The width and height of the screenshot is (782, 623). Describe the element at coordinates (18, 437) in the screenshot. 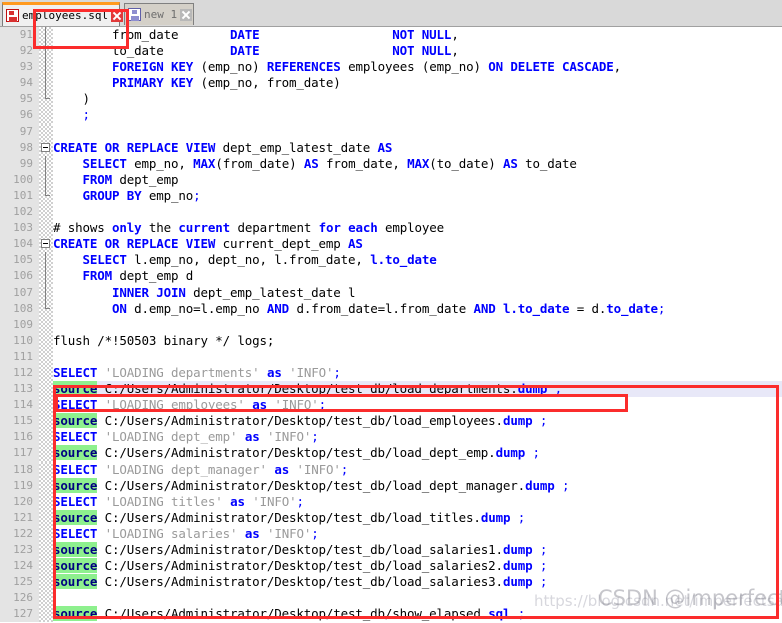

I see `line-number: 116` at that location.